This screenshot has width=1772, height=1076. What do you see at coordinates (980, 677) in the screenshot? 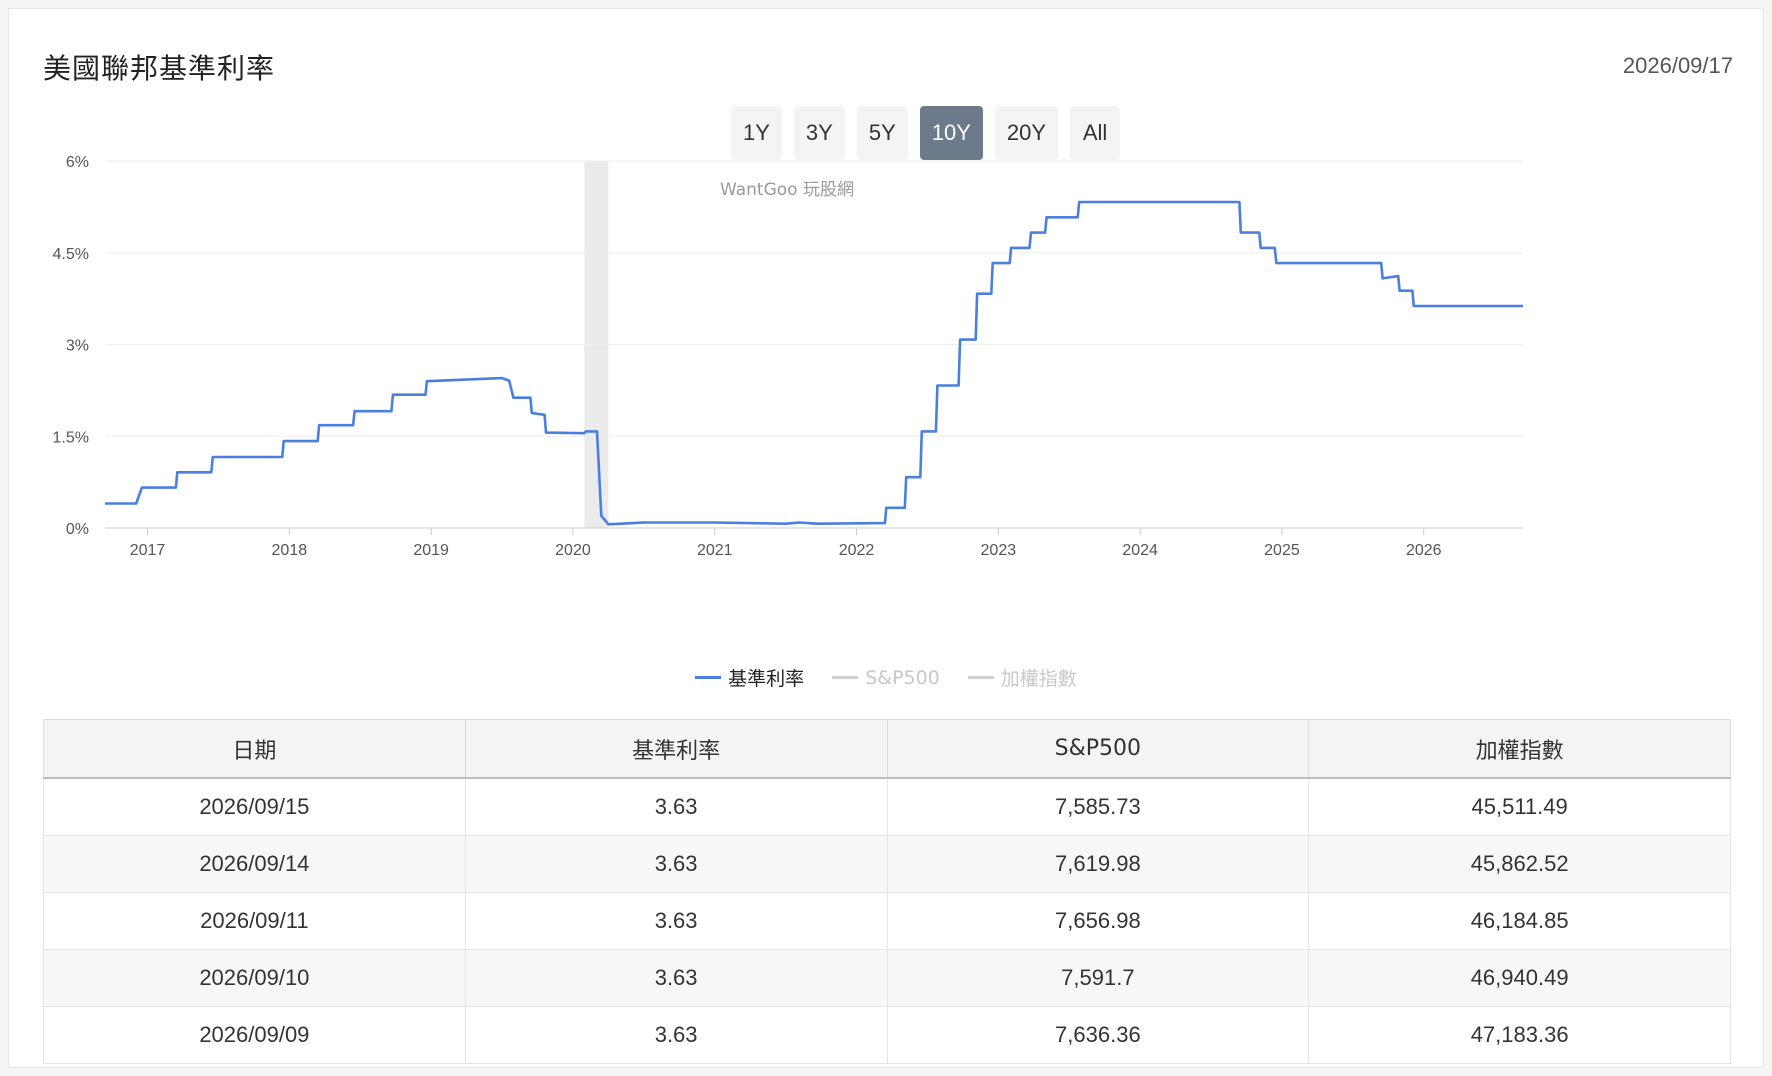
I see `legend-swatch-taiex` at bounding box center [980, 677].